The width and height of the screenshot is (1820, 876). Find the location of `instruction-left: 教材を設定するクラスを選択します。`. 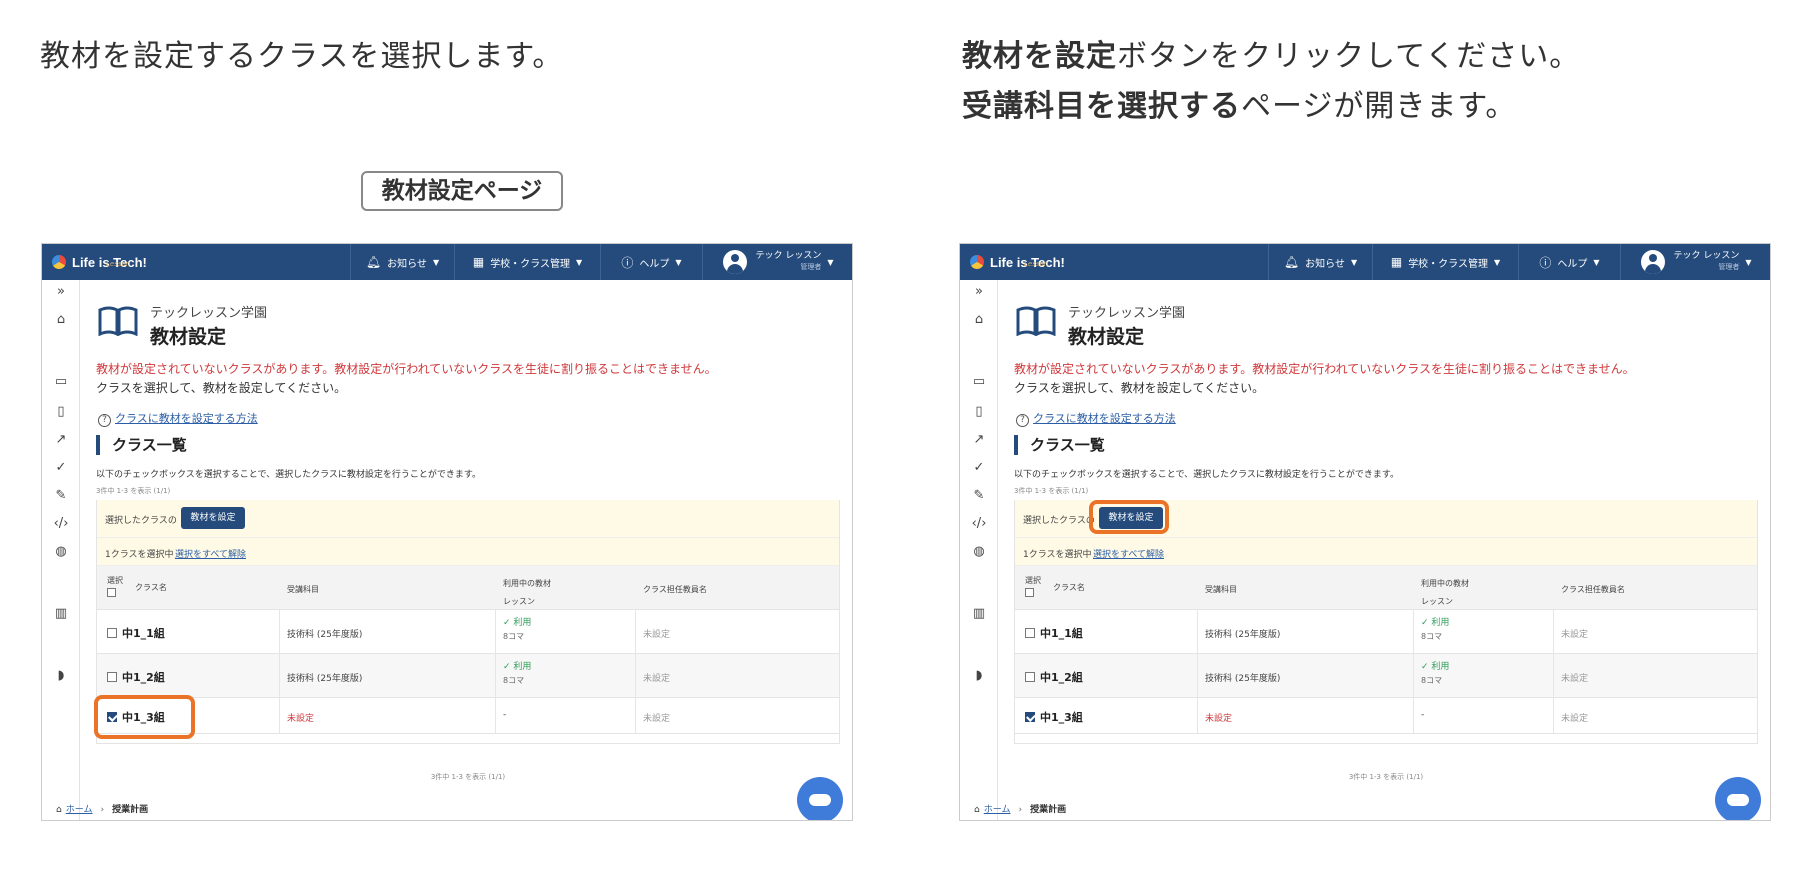

instruction-left: 教材を設定するクラスを選択します。 is located at coordinates (301, 57).